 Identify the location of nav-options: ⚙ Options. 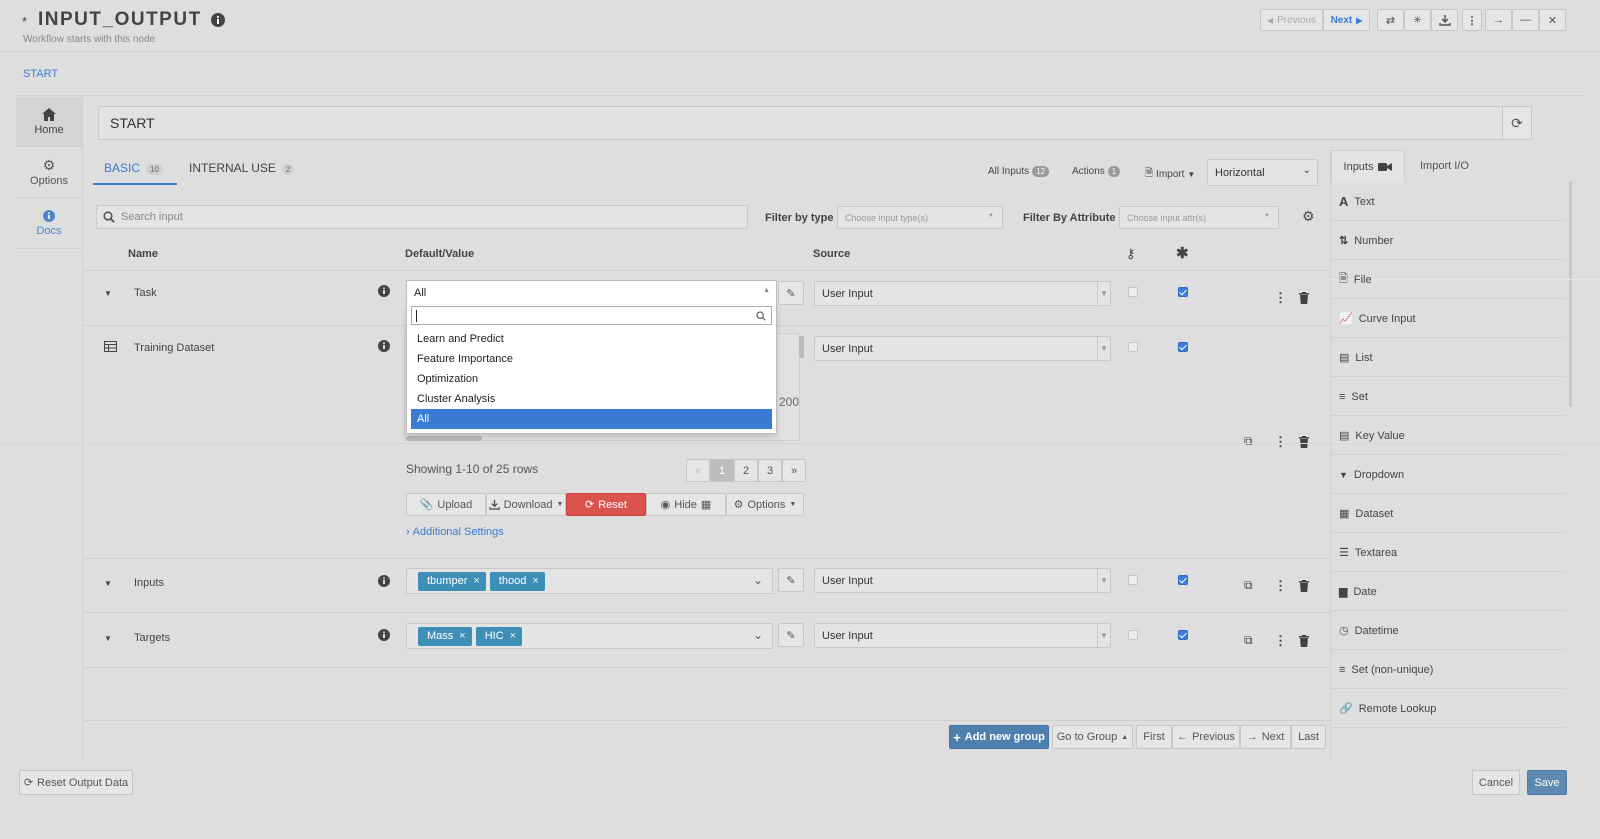
(49, 173).